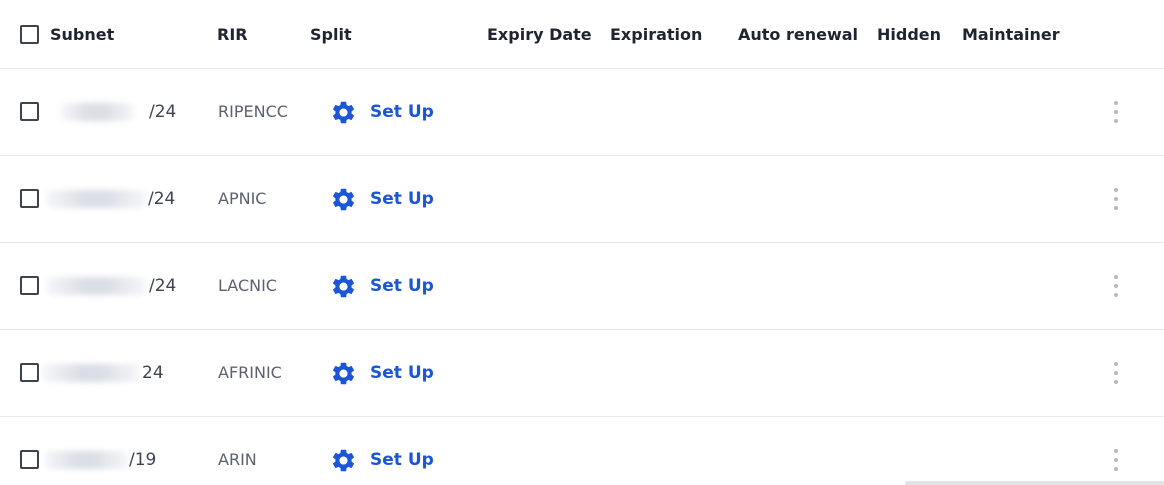 The width and height of the screenshot is (1164, 485). I want to click on rir-value: ARIN, so click(237, 459).